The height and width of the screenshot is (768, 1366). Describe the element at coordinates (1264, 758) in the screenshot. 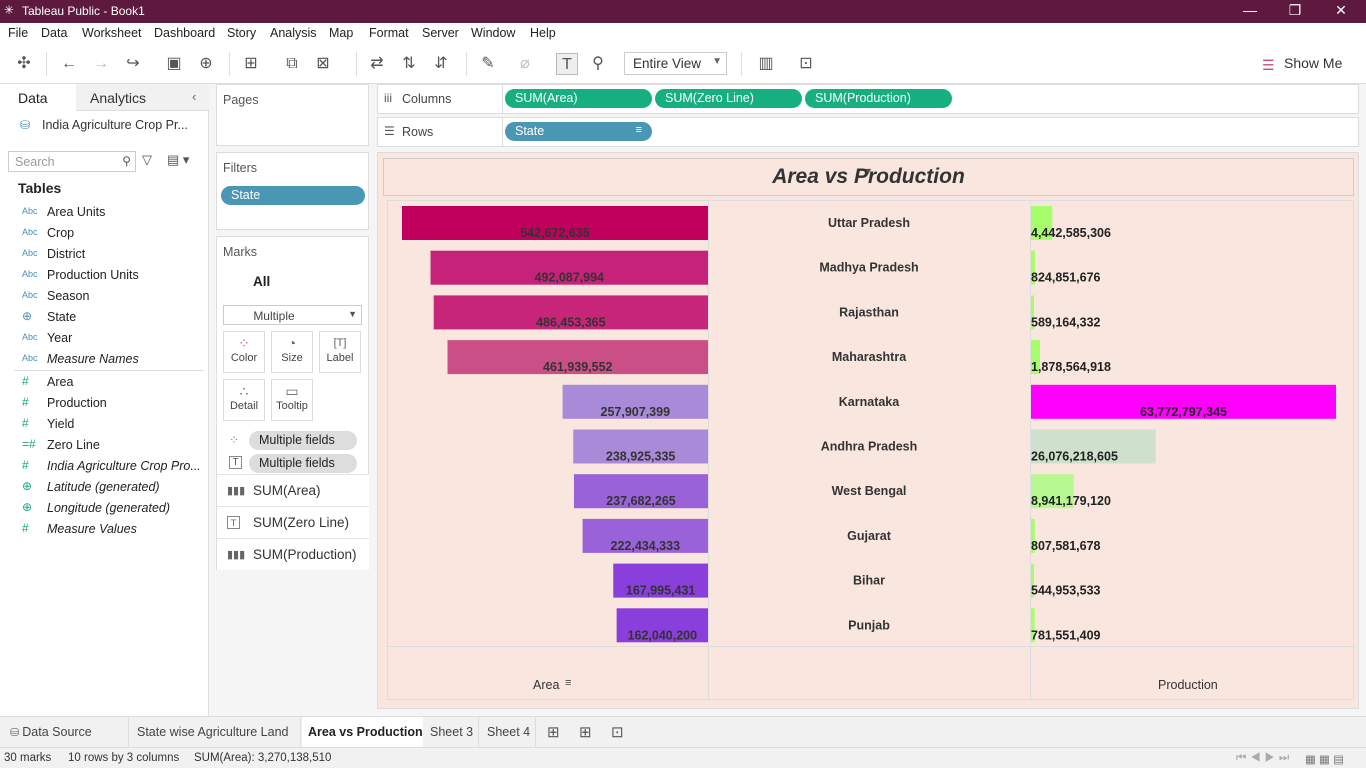

I see `sheet-navigation-icon: ⏮◀▶⏭` at that location.